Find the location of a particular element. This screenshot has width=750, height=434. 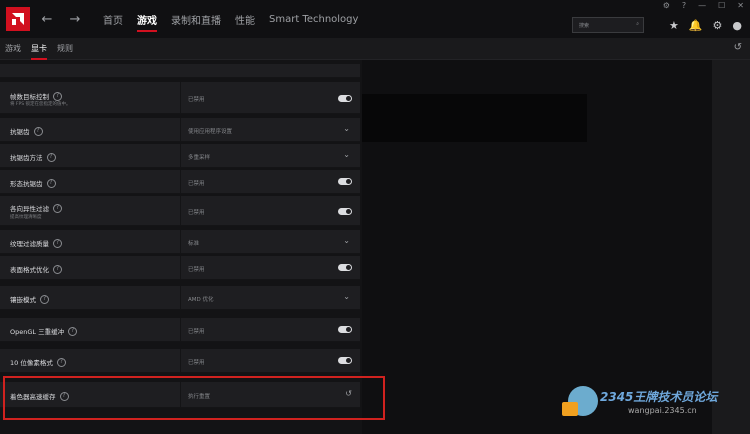

settings-row-anisotropic: 各向异性过滤 ? 提高纹理清晰度 已禁用 is located at coordinates (180, 211).